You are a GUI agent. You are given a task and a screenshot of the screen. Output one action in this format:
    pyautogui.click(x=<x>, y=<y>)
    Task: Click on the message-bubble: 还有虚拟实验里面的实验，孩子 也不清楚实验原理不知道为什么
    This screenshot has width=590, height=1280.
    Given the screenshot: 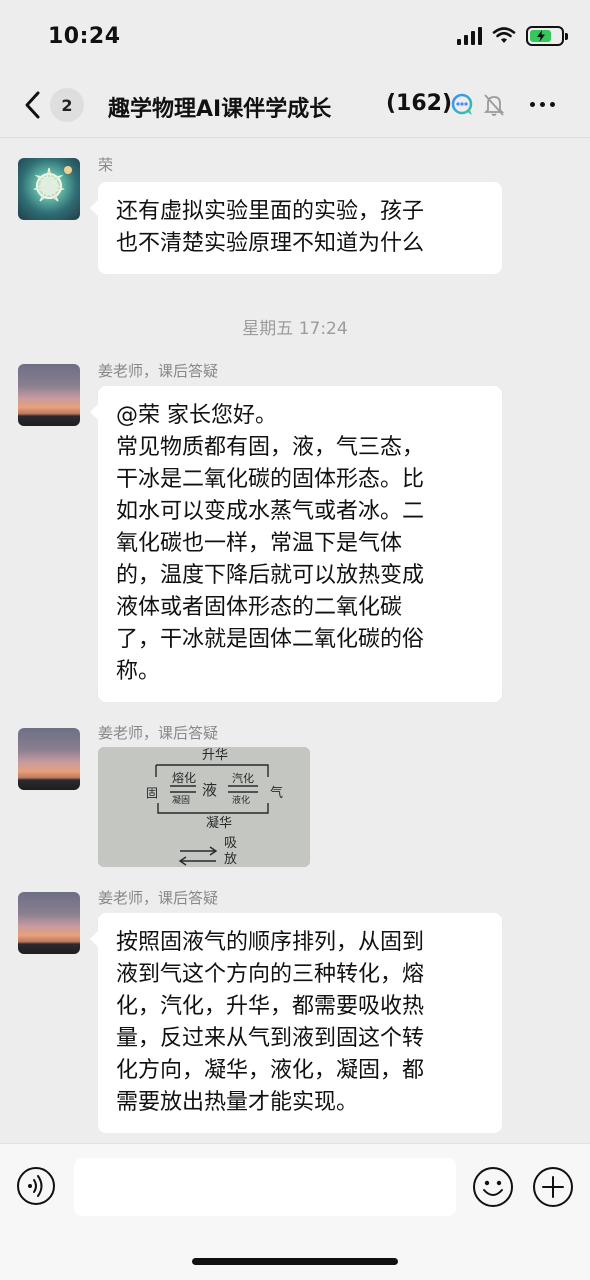 What is the action you would take?
    pyautogui.click(x=296, y=228)
    